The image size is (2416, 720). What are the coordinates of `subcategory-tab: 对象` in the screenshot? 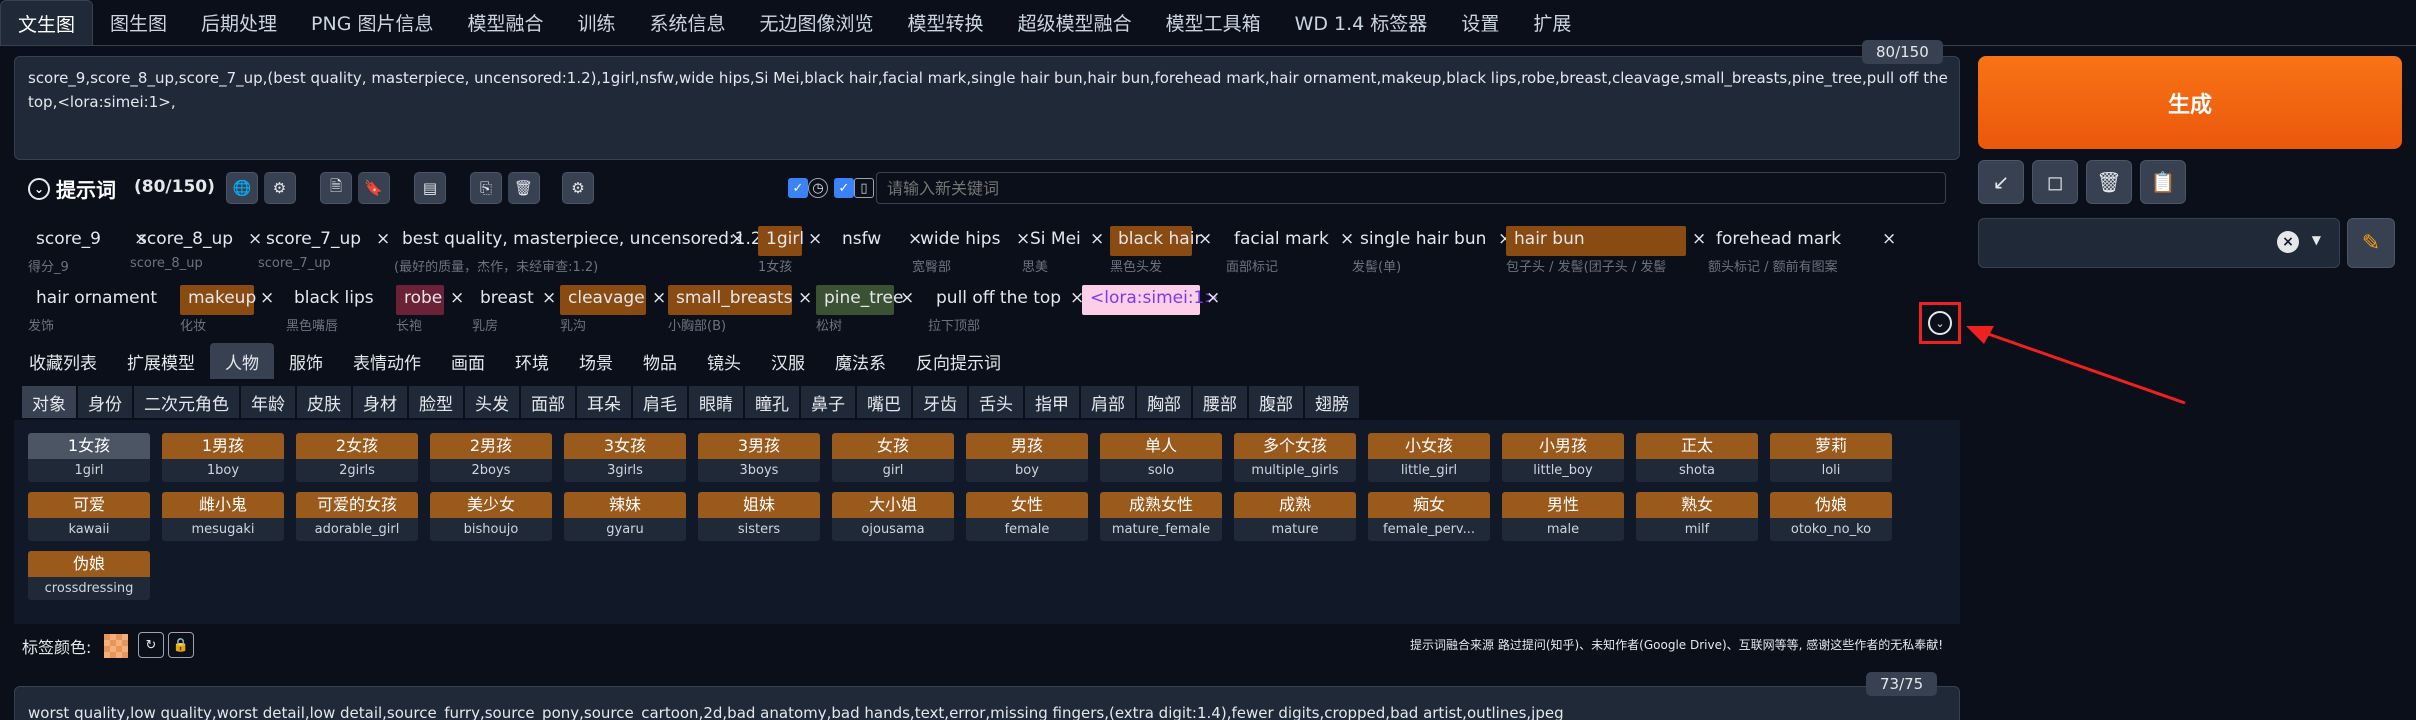 It's located at (49, 402).